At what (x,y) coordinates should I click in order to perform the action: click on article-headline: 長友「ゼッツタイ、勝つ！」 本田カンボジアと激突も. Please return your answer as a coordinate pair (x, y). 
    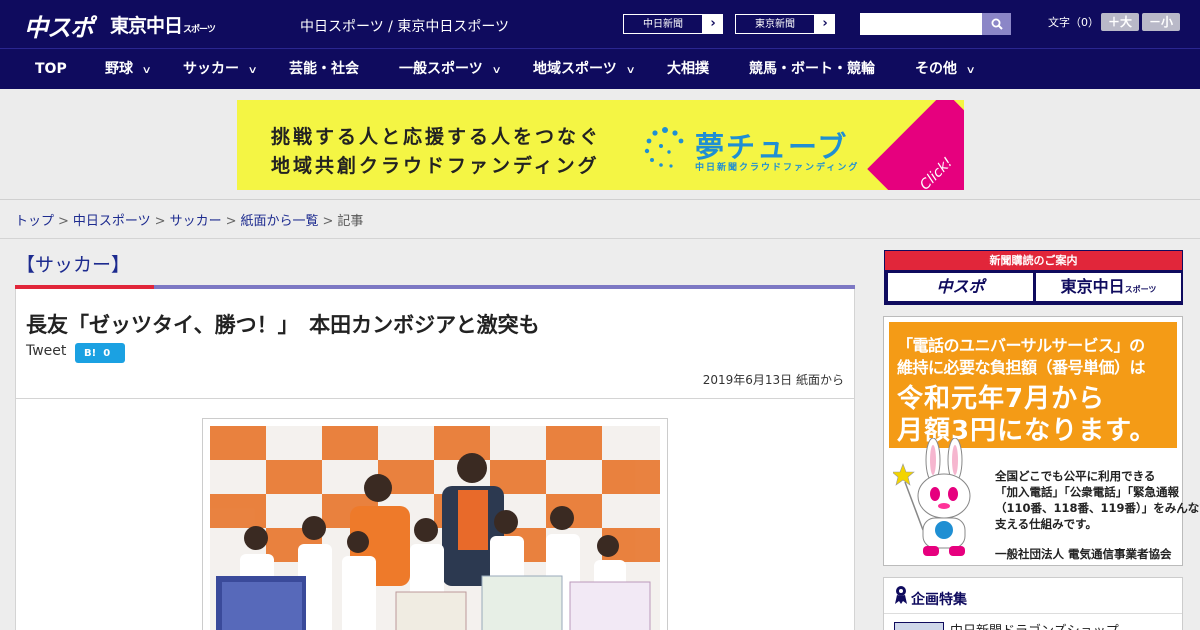
    Looking at the image, I should click on (283, 325).